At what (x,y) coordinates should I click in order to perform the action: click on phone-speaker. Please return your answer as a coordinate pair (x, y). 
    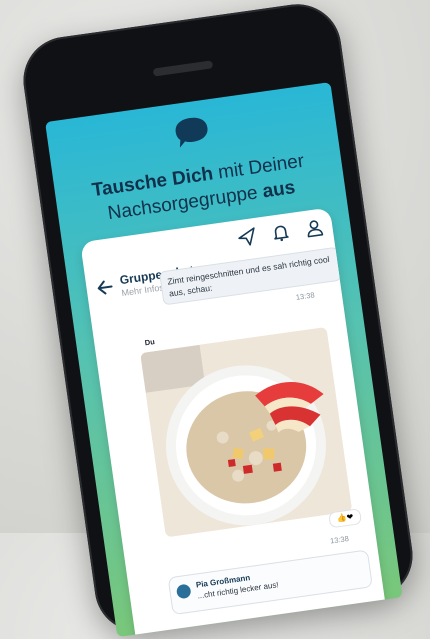
    Looking at the image, I should click on (183, 68).